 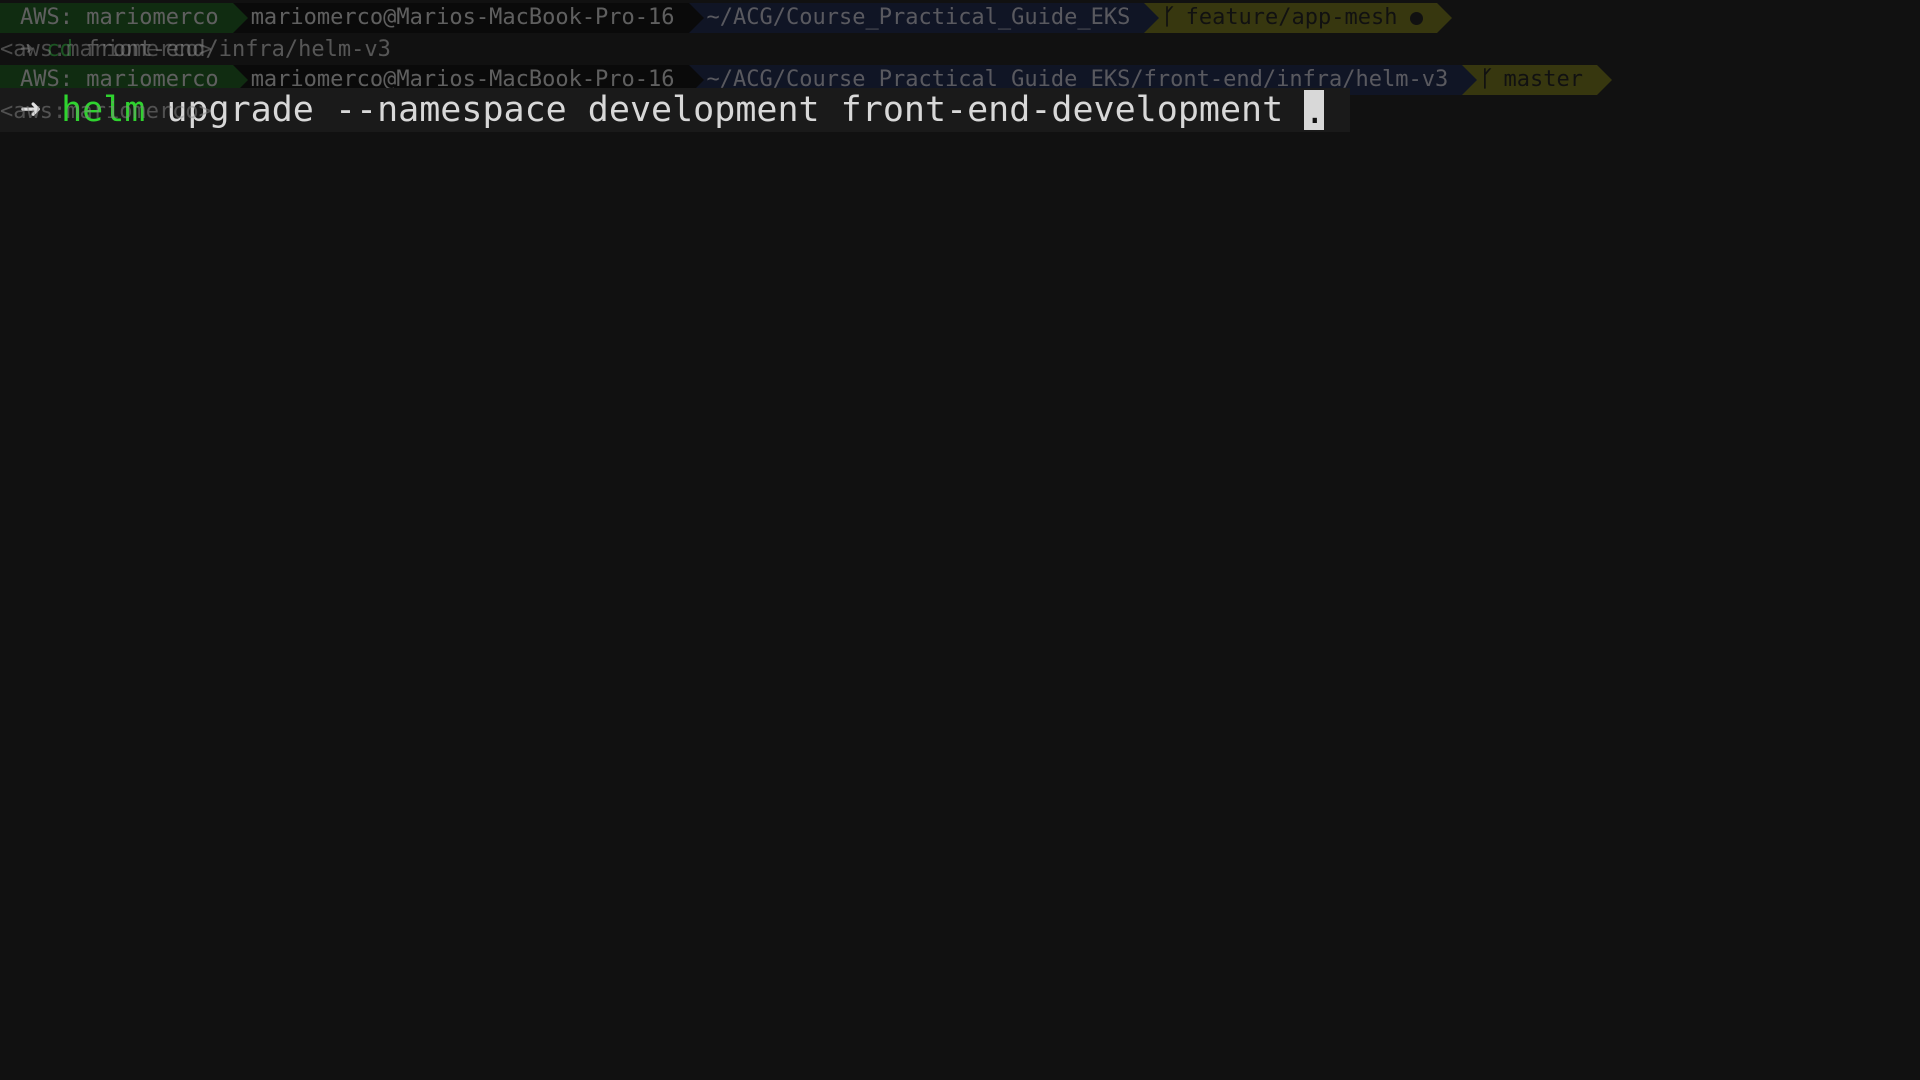 What do you see at coordinates (1416, 18) in the screenshot?
I see `git-dirty-icon` at bounding box center [1416, 18].